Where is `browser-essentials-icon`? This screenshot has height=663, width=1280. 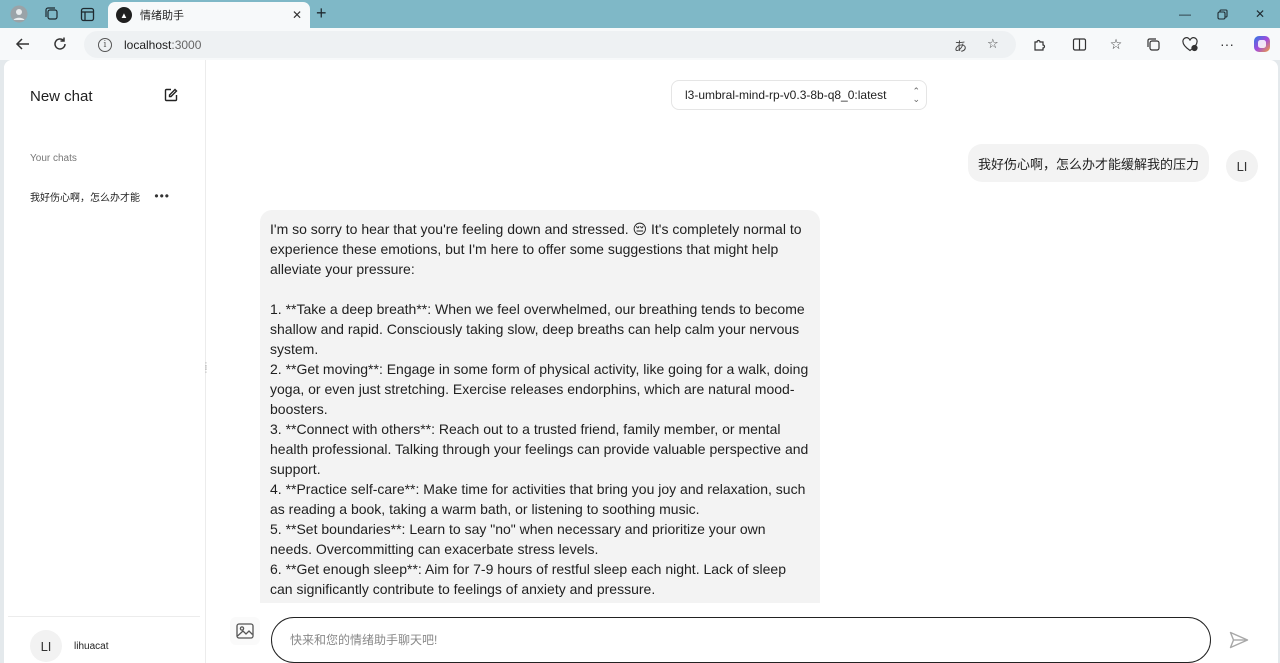 browser-essentials-icon is located at coordinates (1190, 44).